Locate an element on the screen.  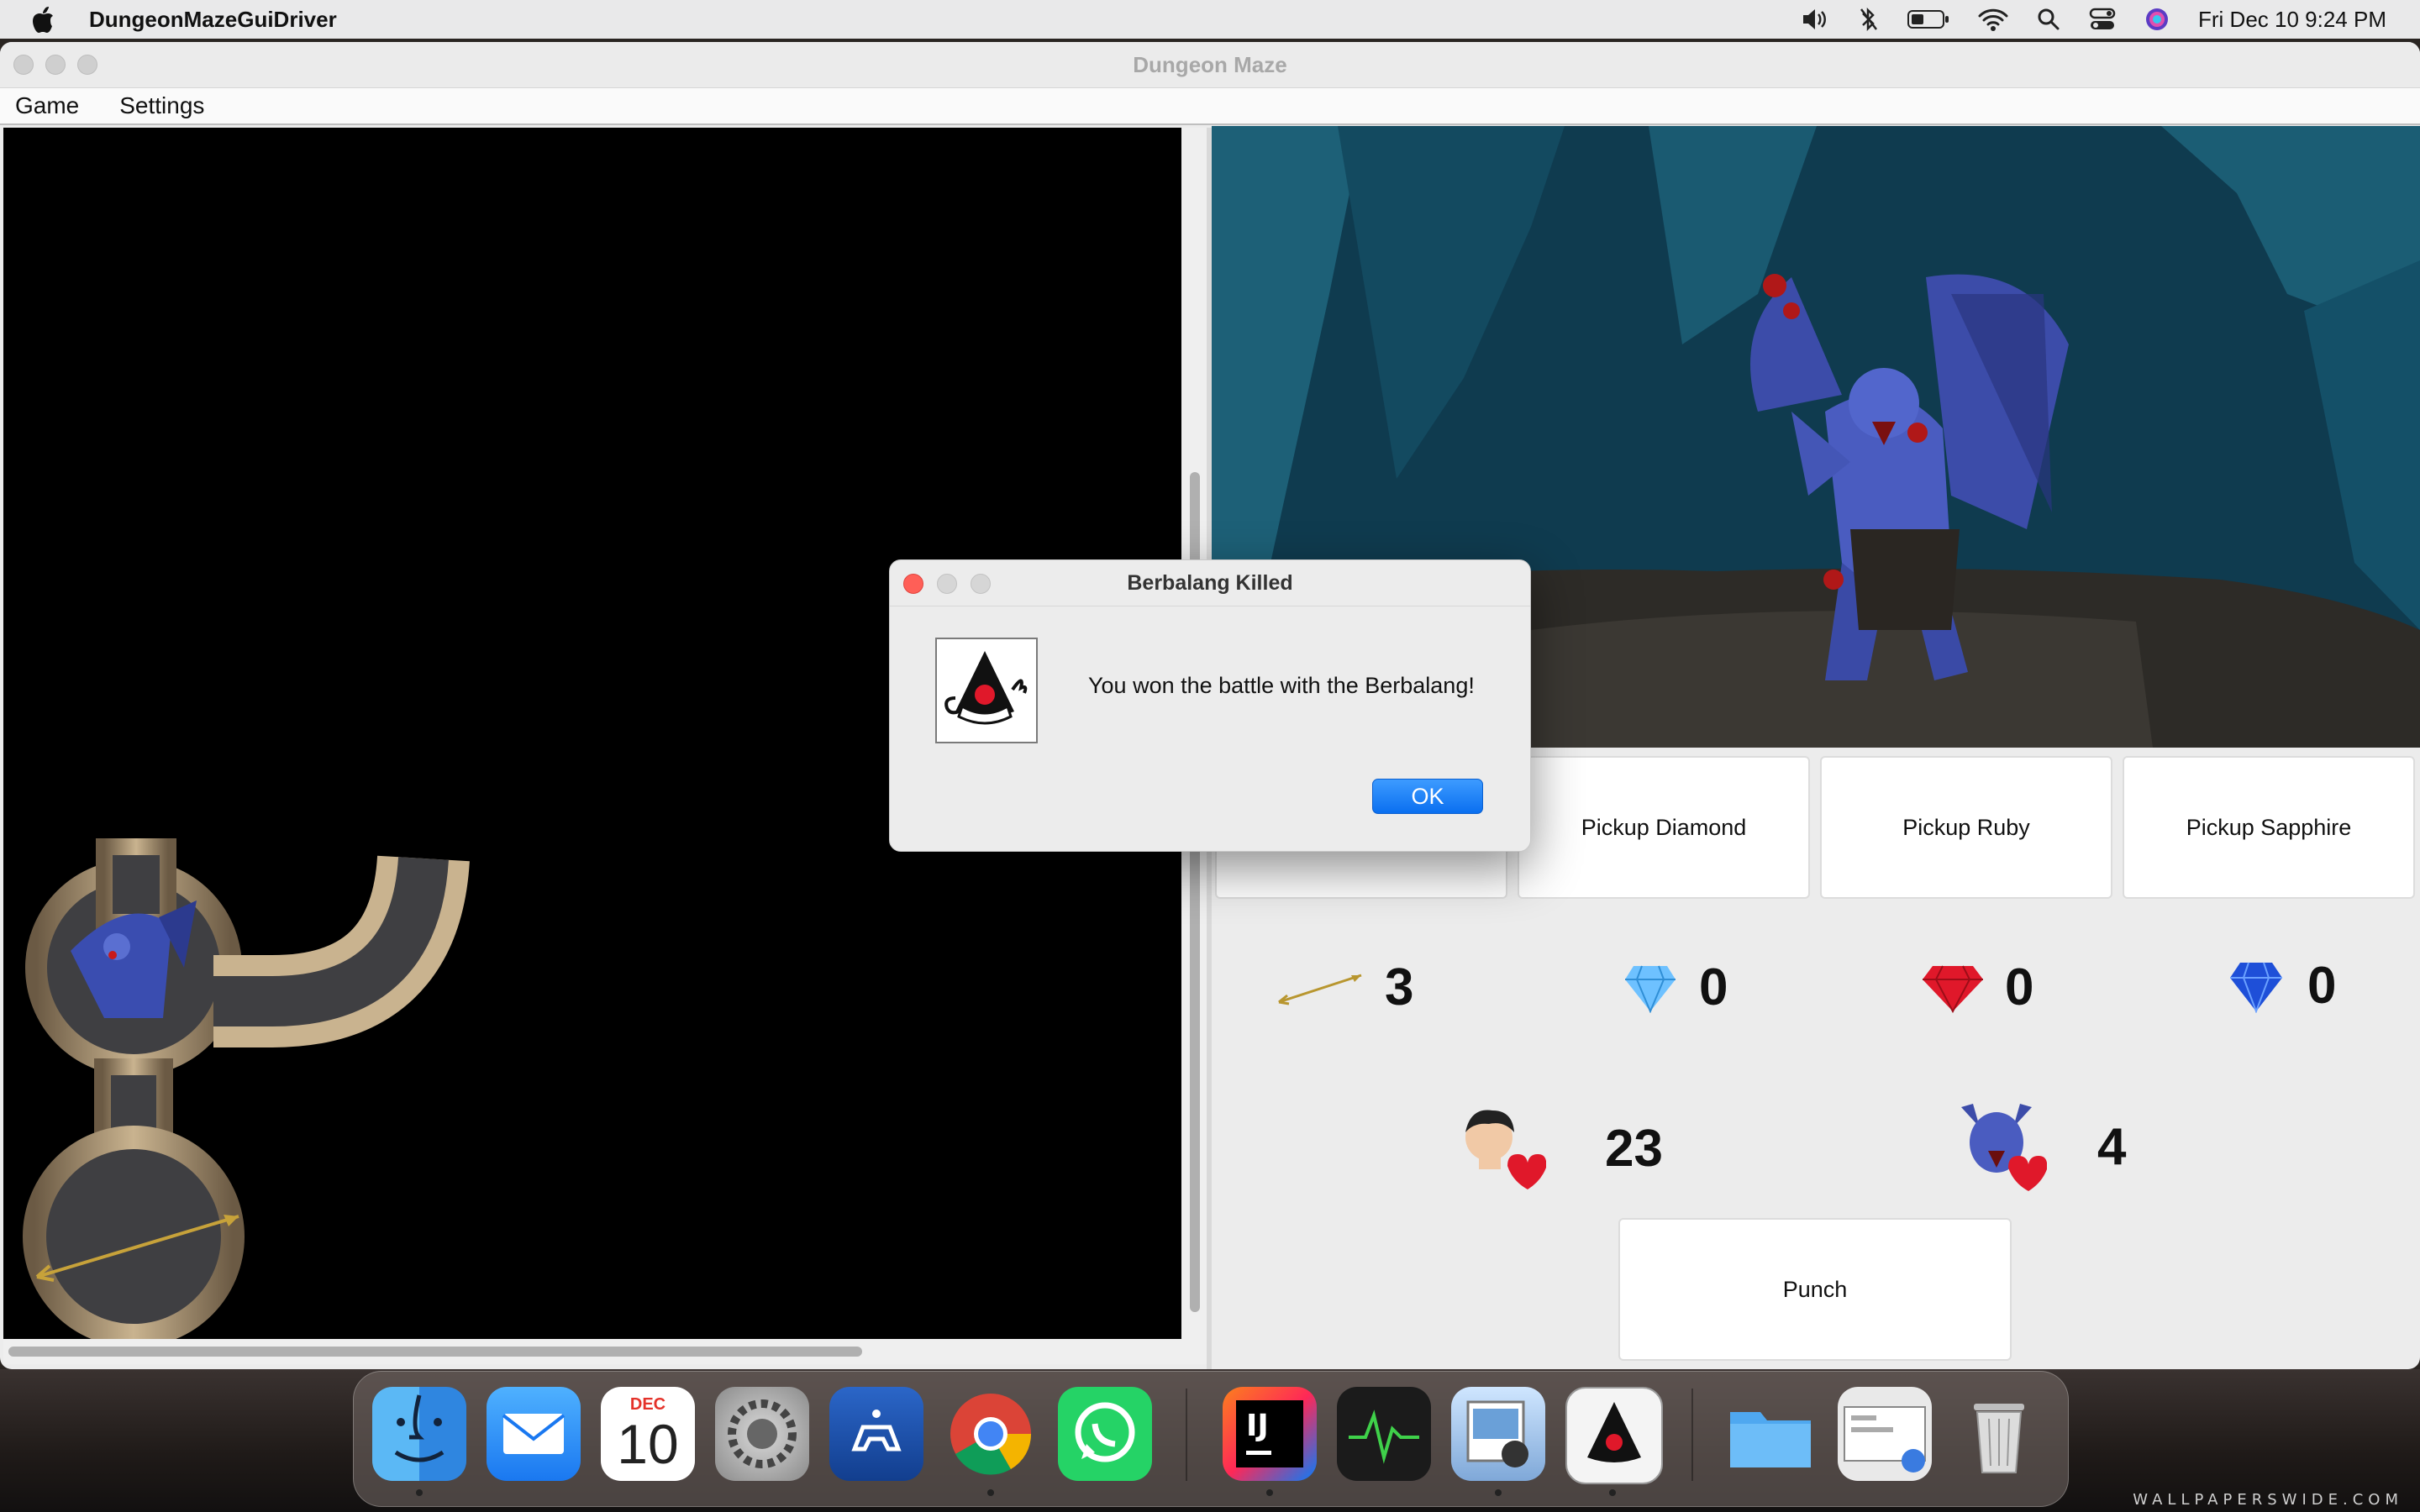
dialog-minimize-button is located at coordinates (947, 584).